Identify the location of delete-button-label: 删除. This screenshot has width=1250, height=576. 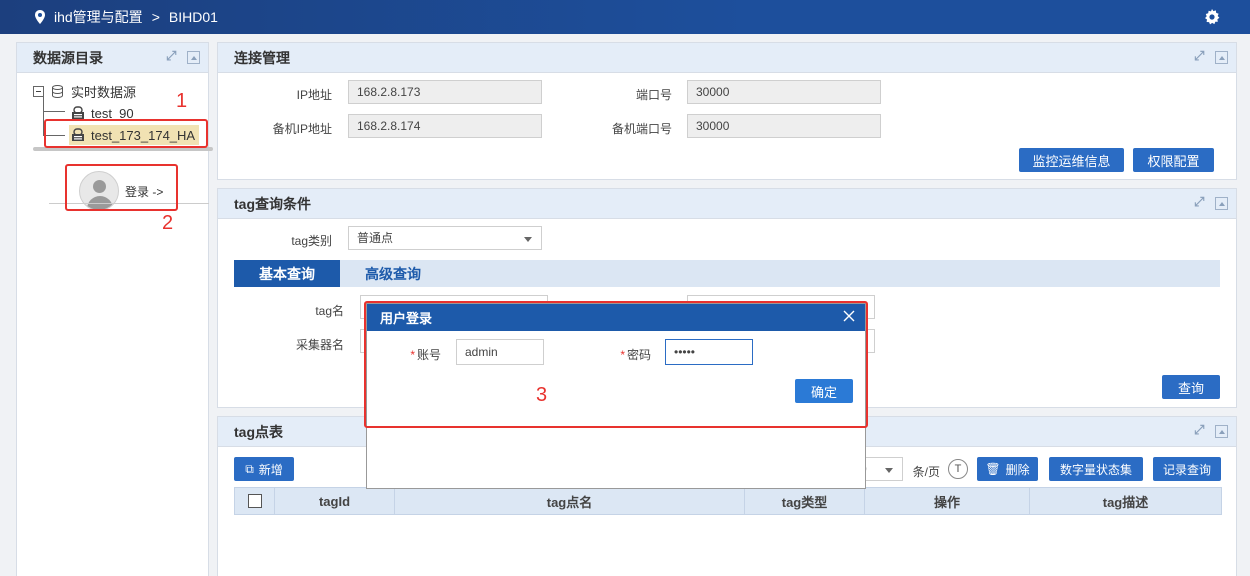
(1017, 469).